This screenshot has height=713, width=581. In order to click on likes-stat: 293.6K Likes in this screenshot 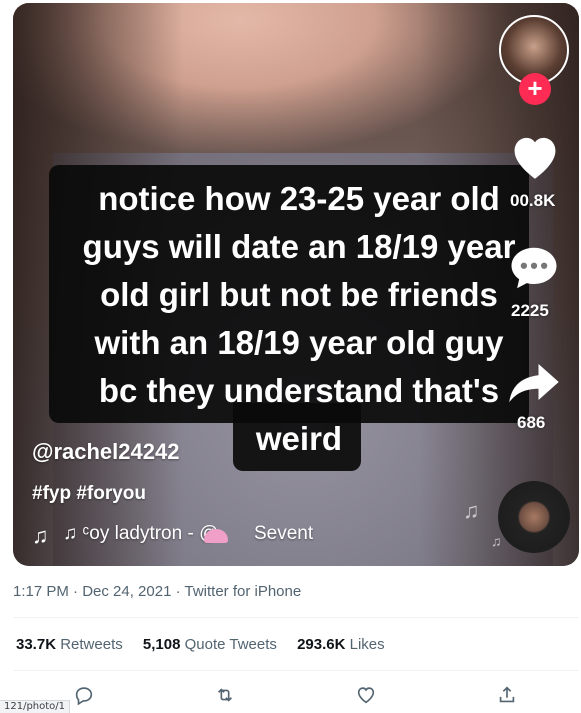, I will do `click(341, 644)`.